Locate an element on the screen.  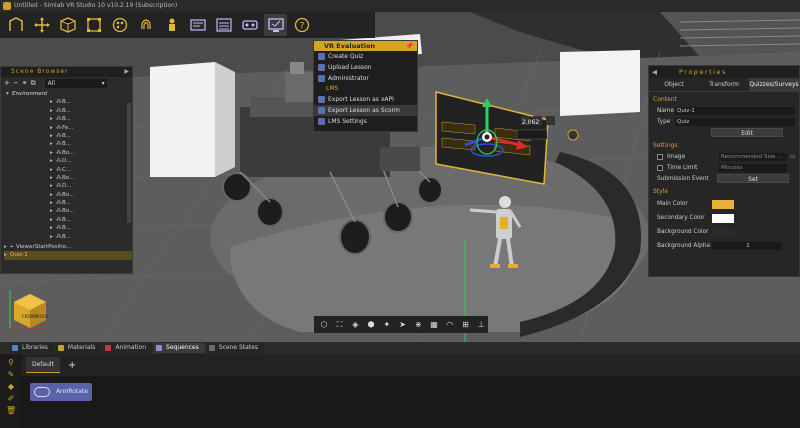
tree-row-environment: ▾ Environment is located at coordinates (68, 94).